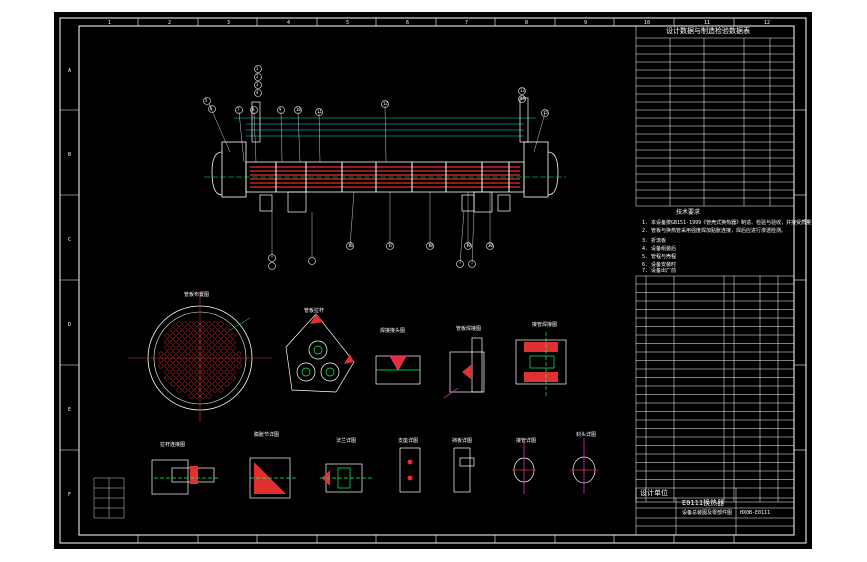 The width and height of the screenshot is (867, 562). What do you see at coordinates (70, 240) in the screenshot?
I see `zone-label-side-C: C` at bounding box center [70, 240].